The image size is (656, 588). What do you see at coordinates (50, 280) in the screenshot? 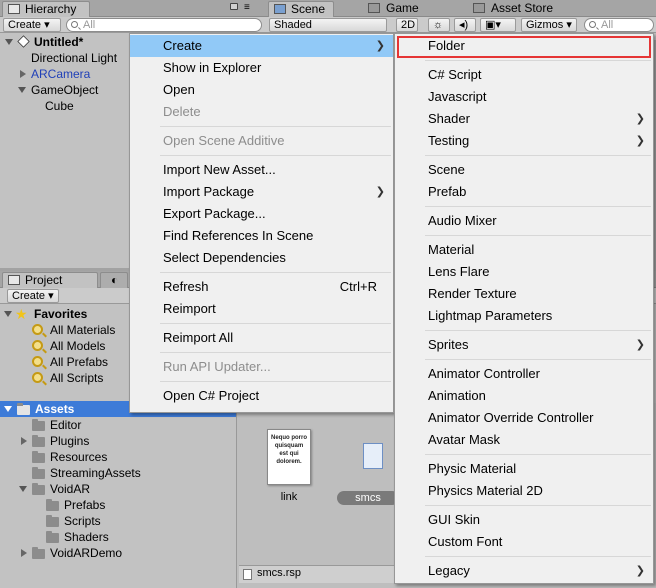
I see `tab-project: Project` at bounding box center [50, 280].